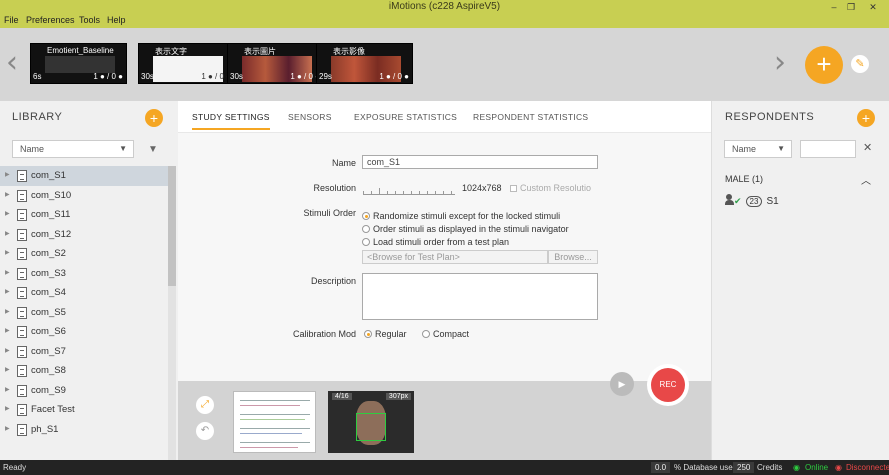  Describe the element at coordinates (15, 467) in the screenshot. I see `status-text: Ready` at that location.